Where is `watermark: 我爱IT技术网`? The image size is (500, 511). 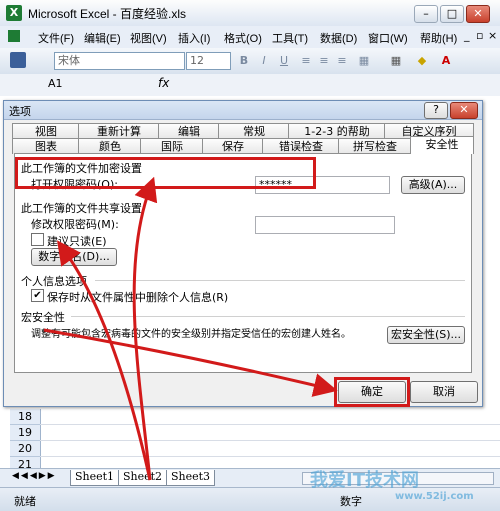 watermark: 我爱IT技术网 is located at coordinates (364, 480).